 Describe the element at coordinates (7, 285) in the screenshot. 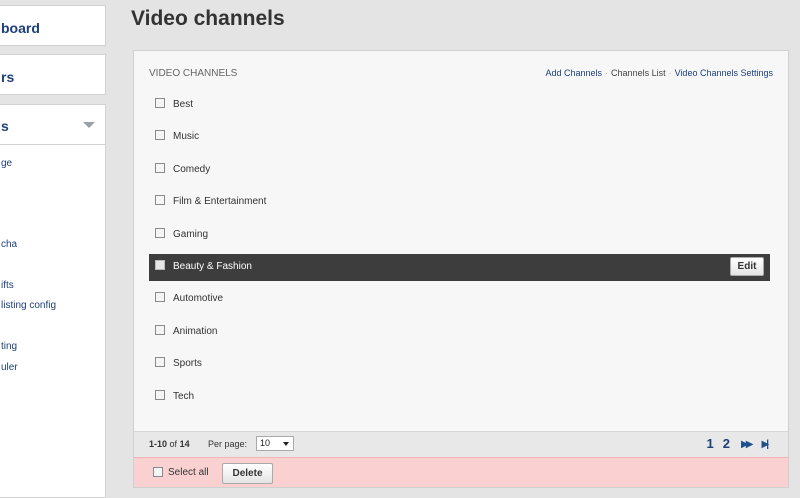

I see `submenu-link: ifts` at that location.